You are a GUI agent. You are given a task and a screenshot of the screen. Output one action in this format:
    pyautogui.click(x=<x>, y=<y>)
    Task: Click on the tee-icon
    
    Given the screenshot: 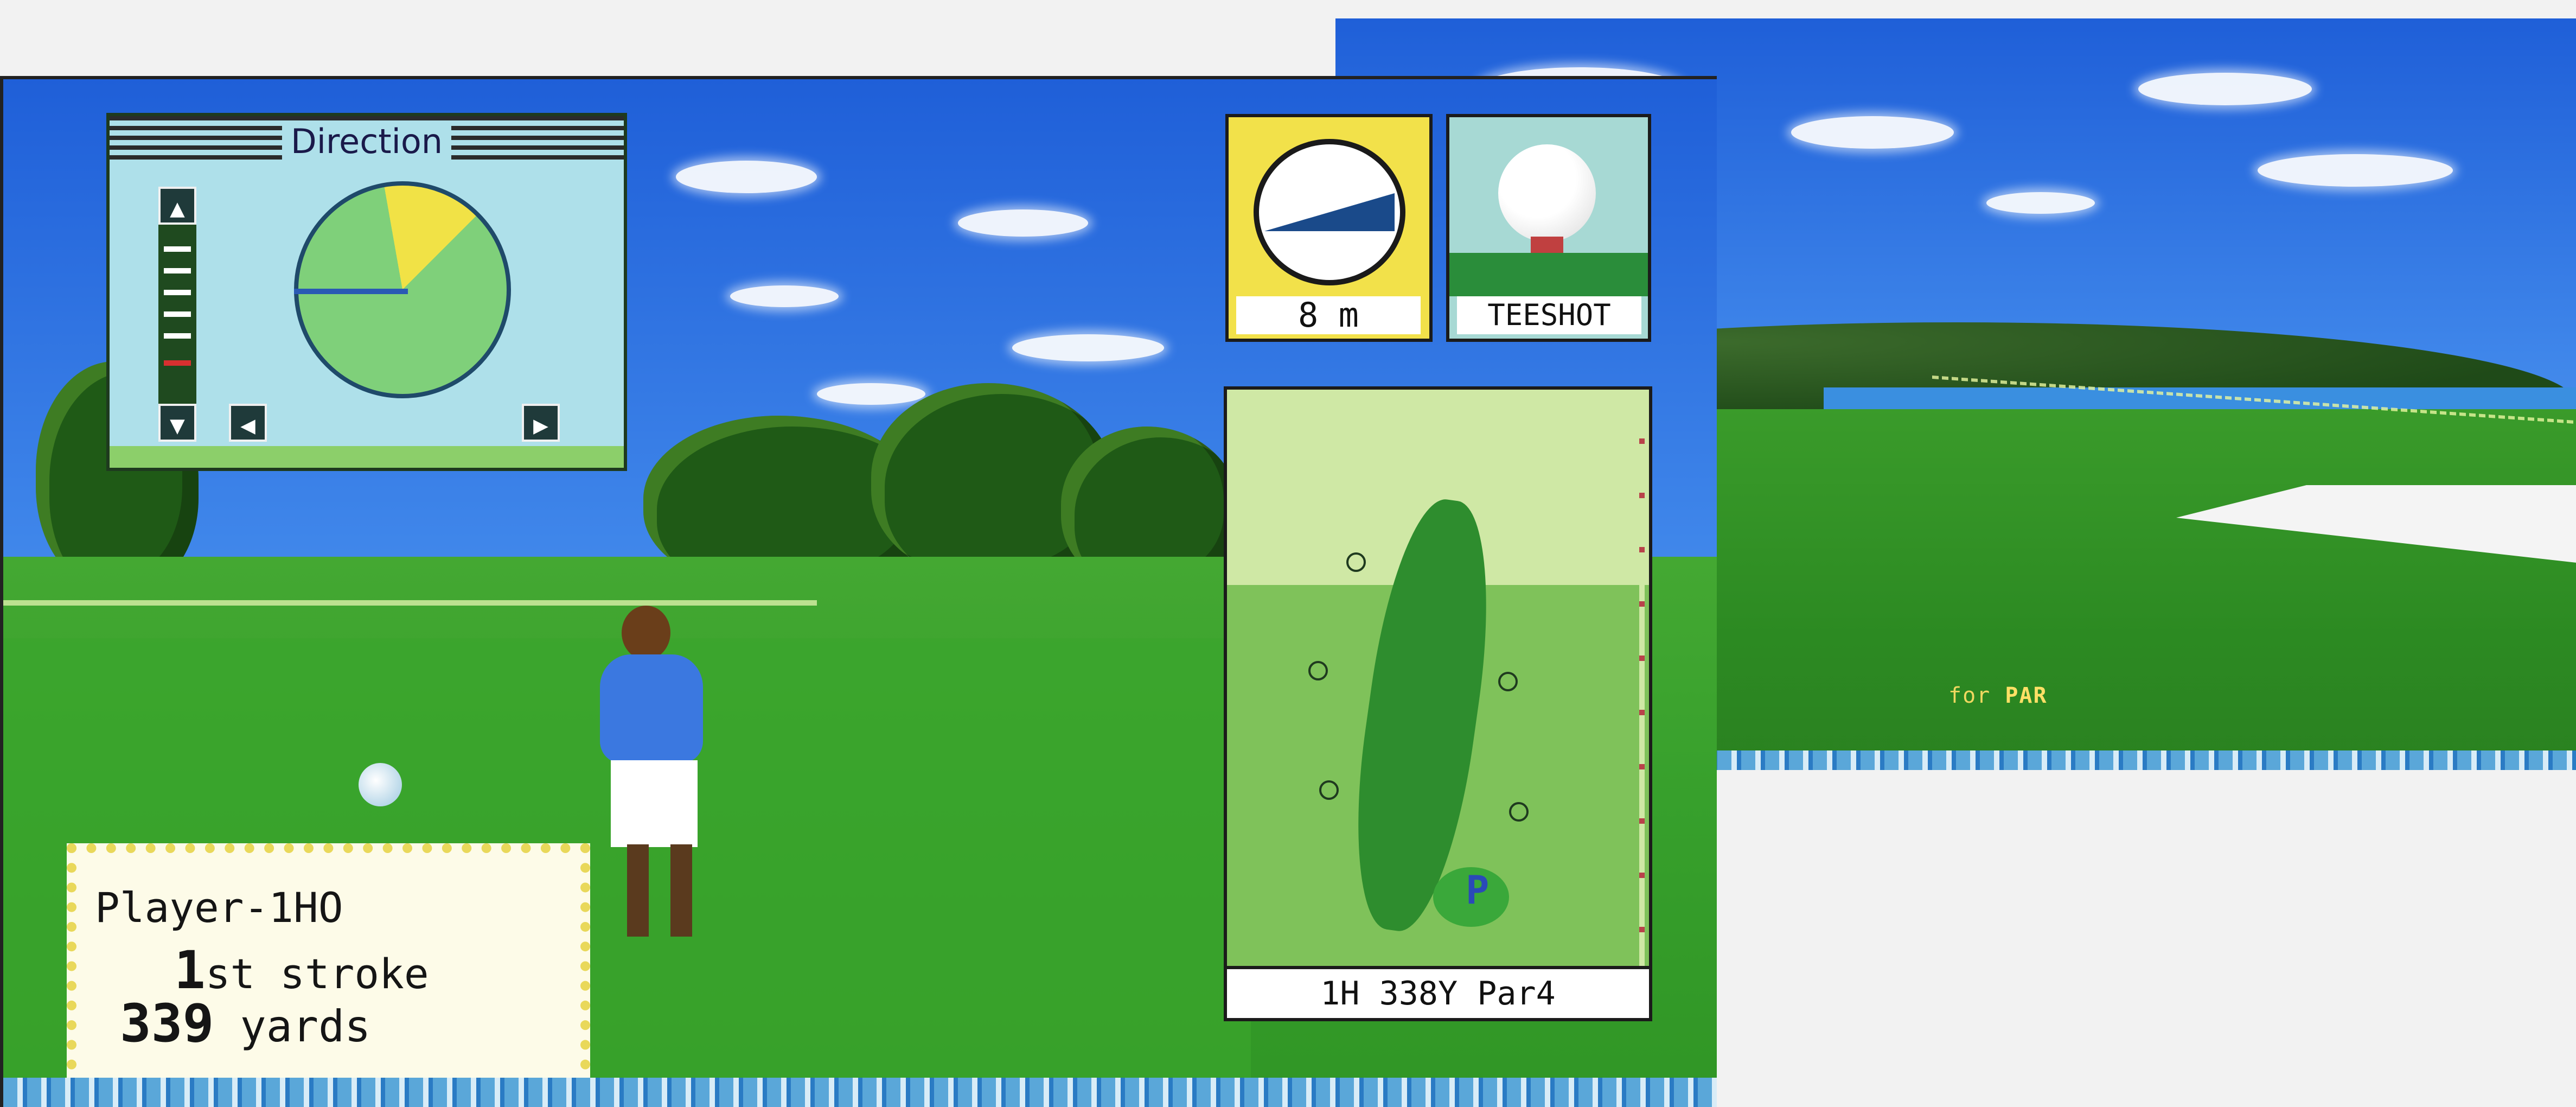 What is the action you would take?
    pyautogui.click(x=1547, y=245)
    